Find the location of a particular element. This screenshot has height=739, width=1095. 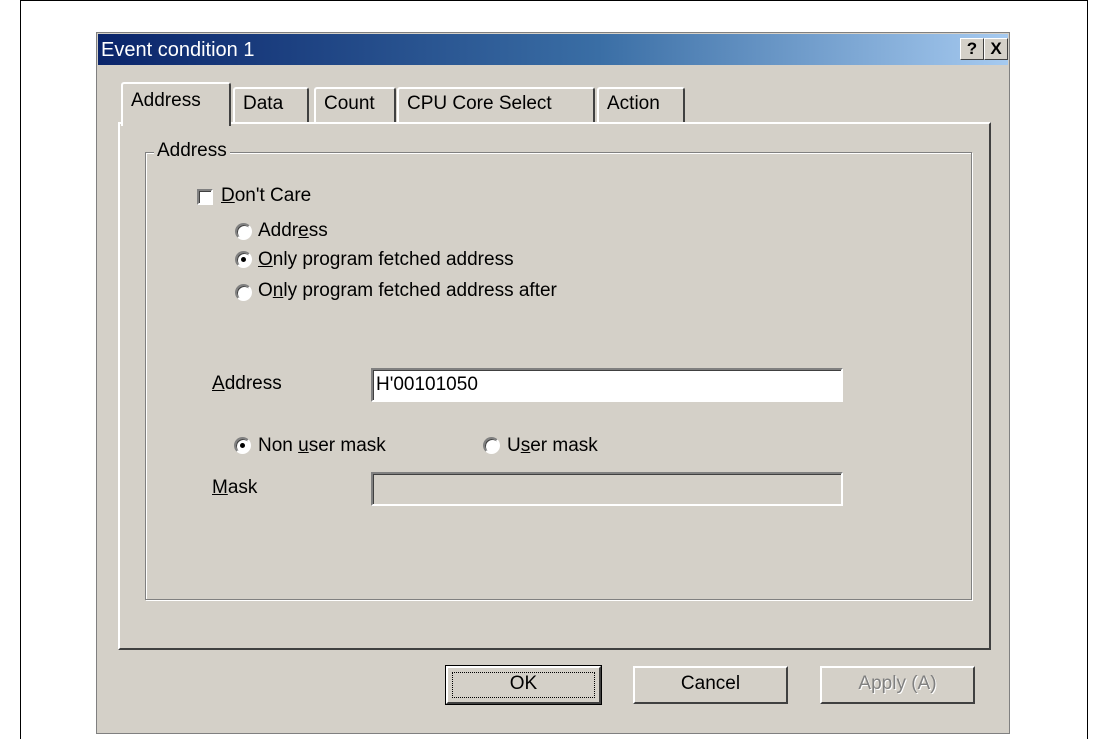

apply-button-label: Apply (A) is located at coordinates (897, 683).